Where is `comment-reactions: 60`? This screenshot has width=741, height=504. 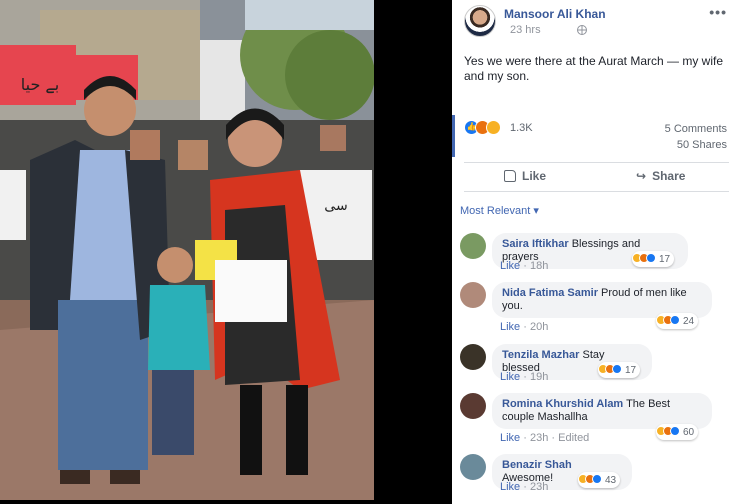
comment-reactions: 60 is located at coordinates (677, 432).